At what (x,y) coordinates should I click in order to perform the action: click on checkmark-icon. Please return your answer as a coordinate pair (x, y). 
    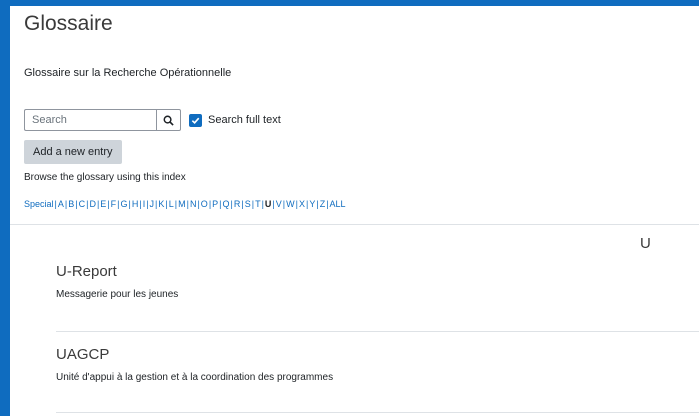
    Looking at the image, I should click on (195, 120).